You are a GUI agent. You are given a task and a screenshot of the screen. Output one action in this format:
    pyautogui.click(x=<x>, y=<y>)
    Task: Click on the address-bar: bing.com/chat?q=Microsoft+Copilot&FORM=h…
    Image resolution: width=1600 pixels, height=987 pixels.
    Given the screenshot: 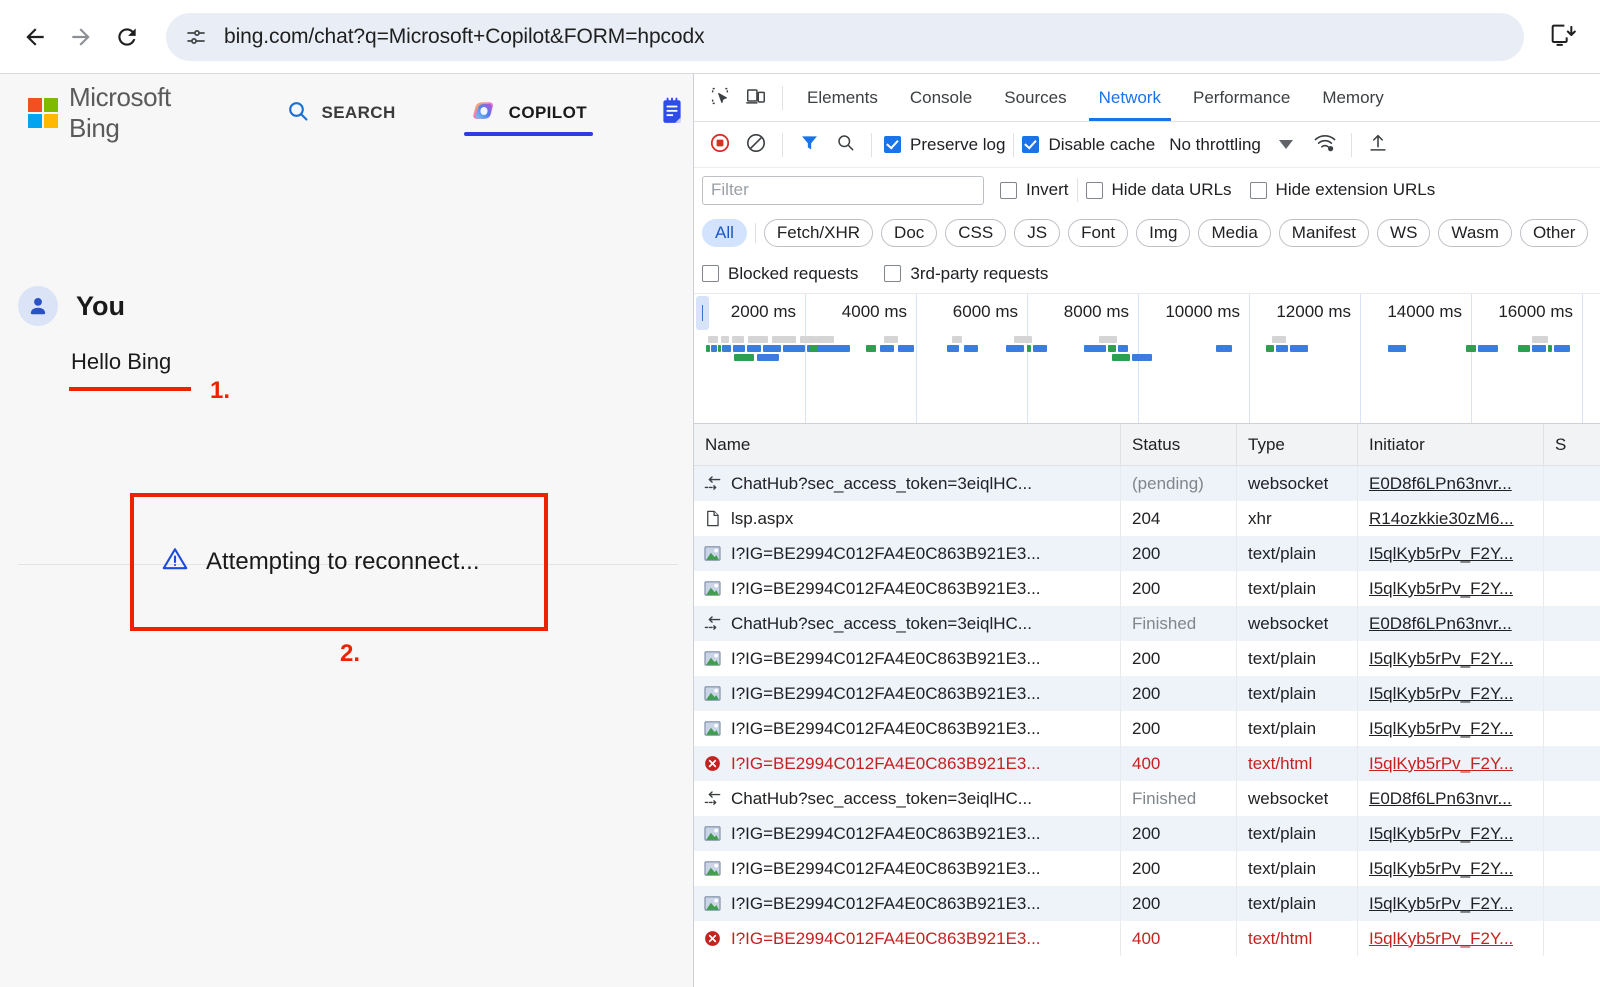 What is the action you would take?
    pyautogui.click(x=845, y=37)
    